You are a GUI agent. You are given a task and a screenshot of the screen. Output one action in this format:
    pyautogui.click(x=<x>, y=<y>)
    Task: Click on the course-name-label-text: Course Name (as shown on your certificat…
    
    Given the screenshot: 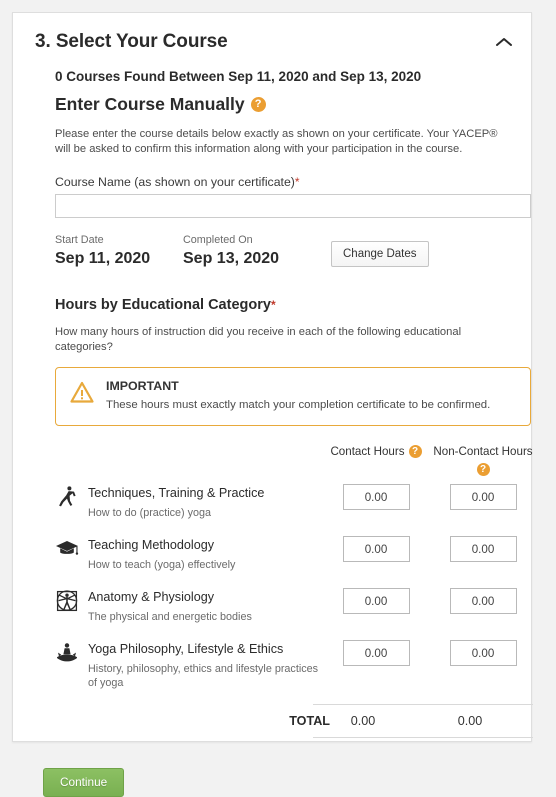 What is the action you would take?
    pyautogui.click(x=175, y=182)
    